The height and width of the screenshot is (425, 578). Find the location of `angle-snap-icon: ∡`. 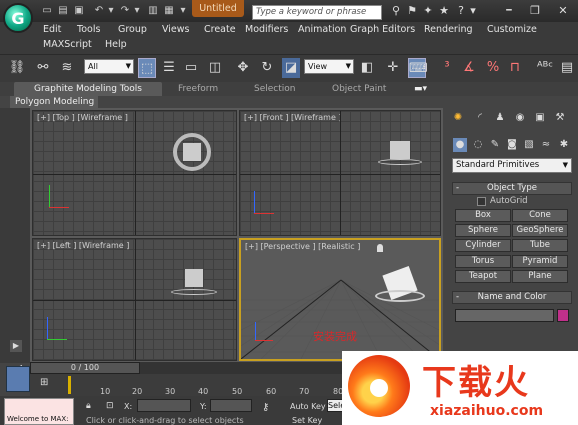

angle-snap-icon: ∡ is located at coordinates (469, 68).